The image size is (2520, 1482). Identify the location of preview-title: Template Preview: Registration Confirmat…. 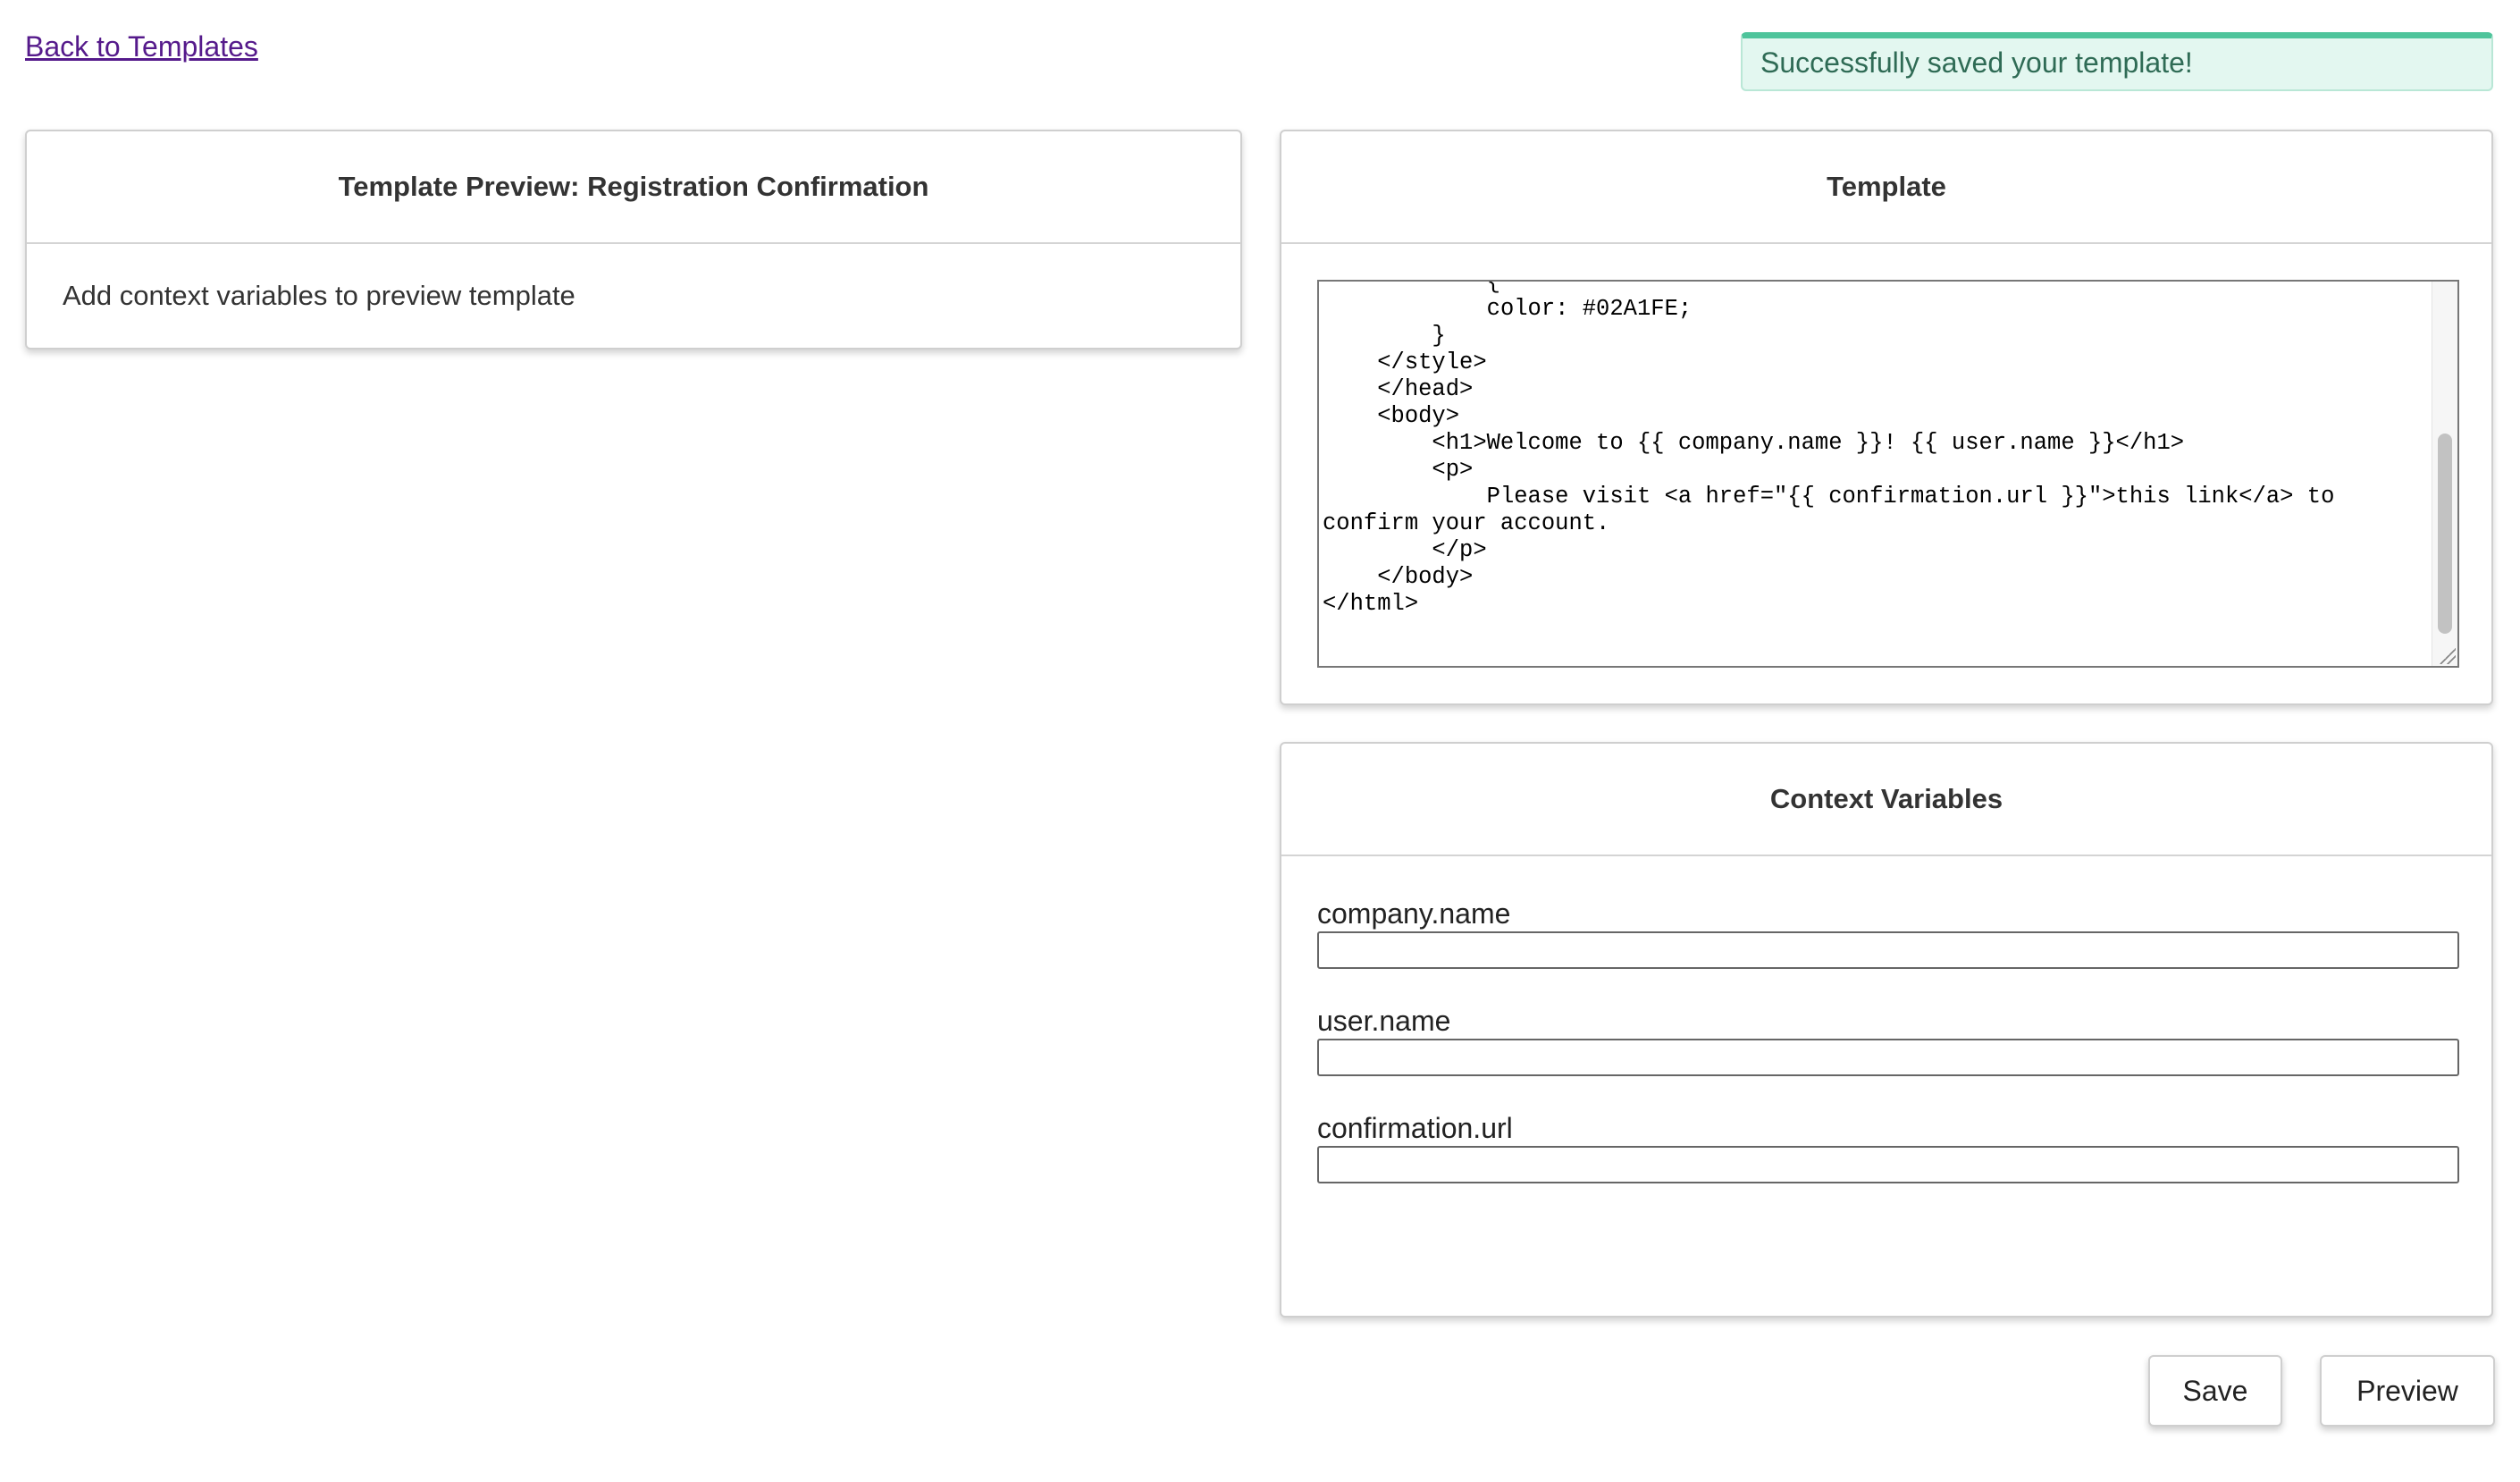
(633, 187).